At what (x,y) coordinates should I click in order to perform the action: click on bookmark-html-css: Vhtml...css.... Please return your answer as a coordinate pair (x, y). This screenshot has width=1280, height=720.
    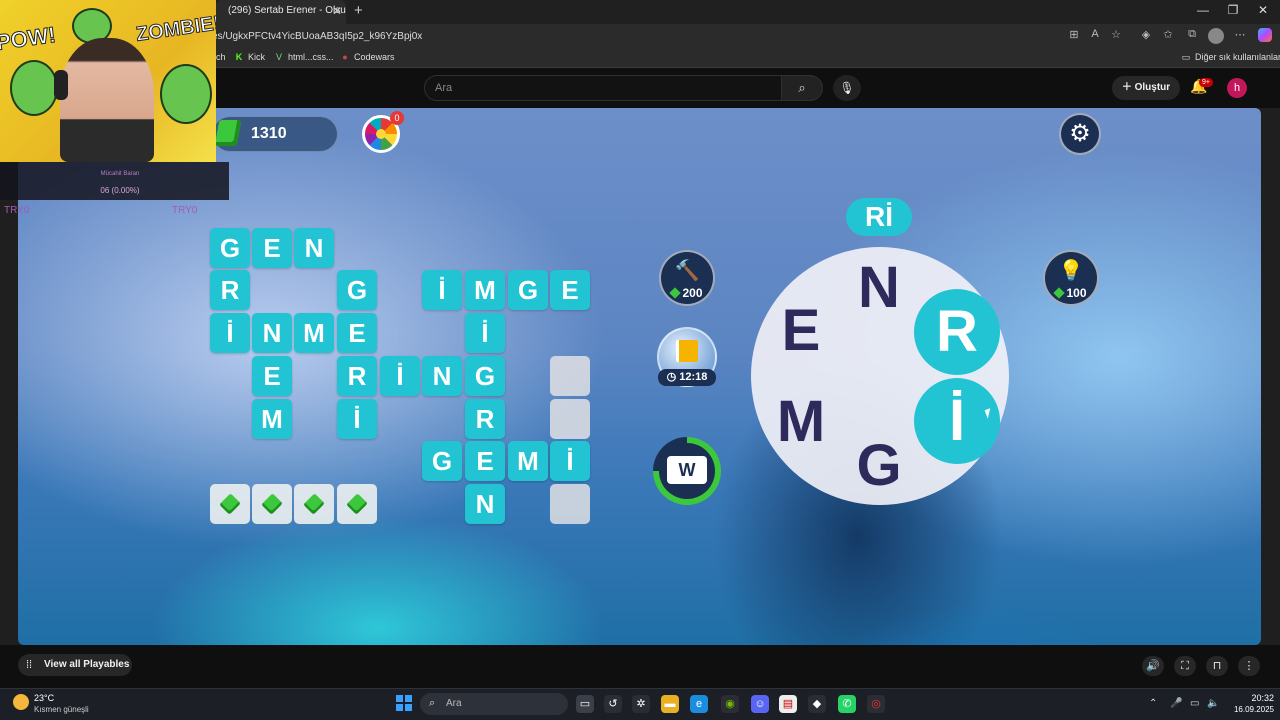
    Looking at the image, I should click on (304, 57).